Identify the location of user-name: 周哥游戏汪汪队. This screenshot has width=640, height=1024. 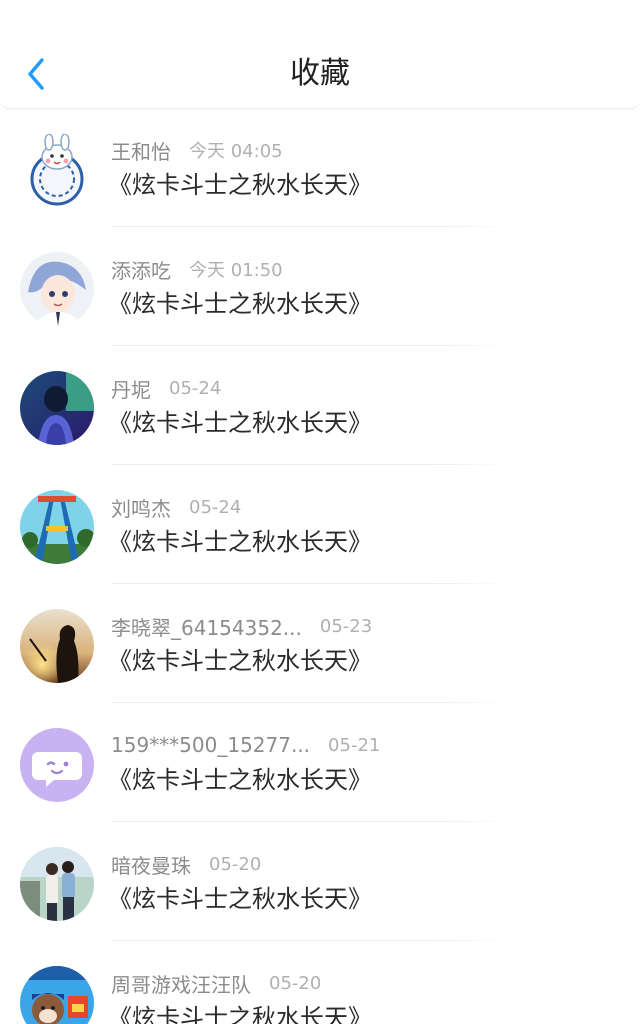
(181, 983).